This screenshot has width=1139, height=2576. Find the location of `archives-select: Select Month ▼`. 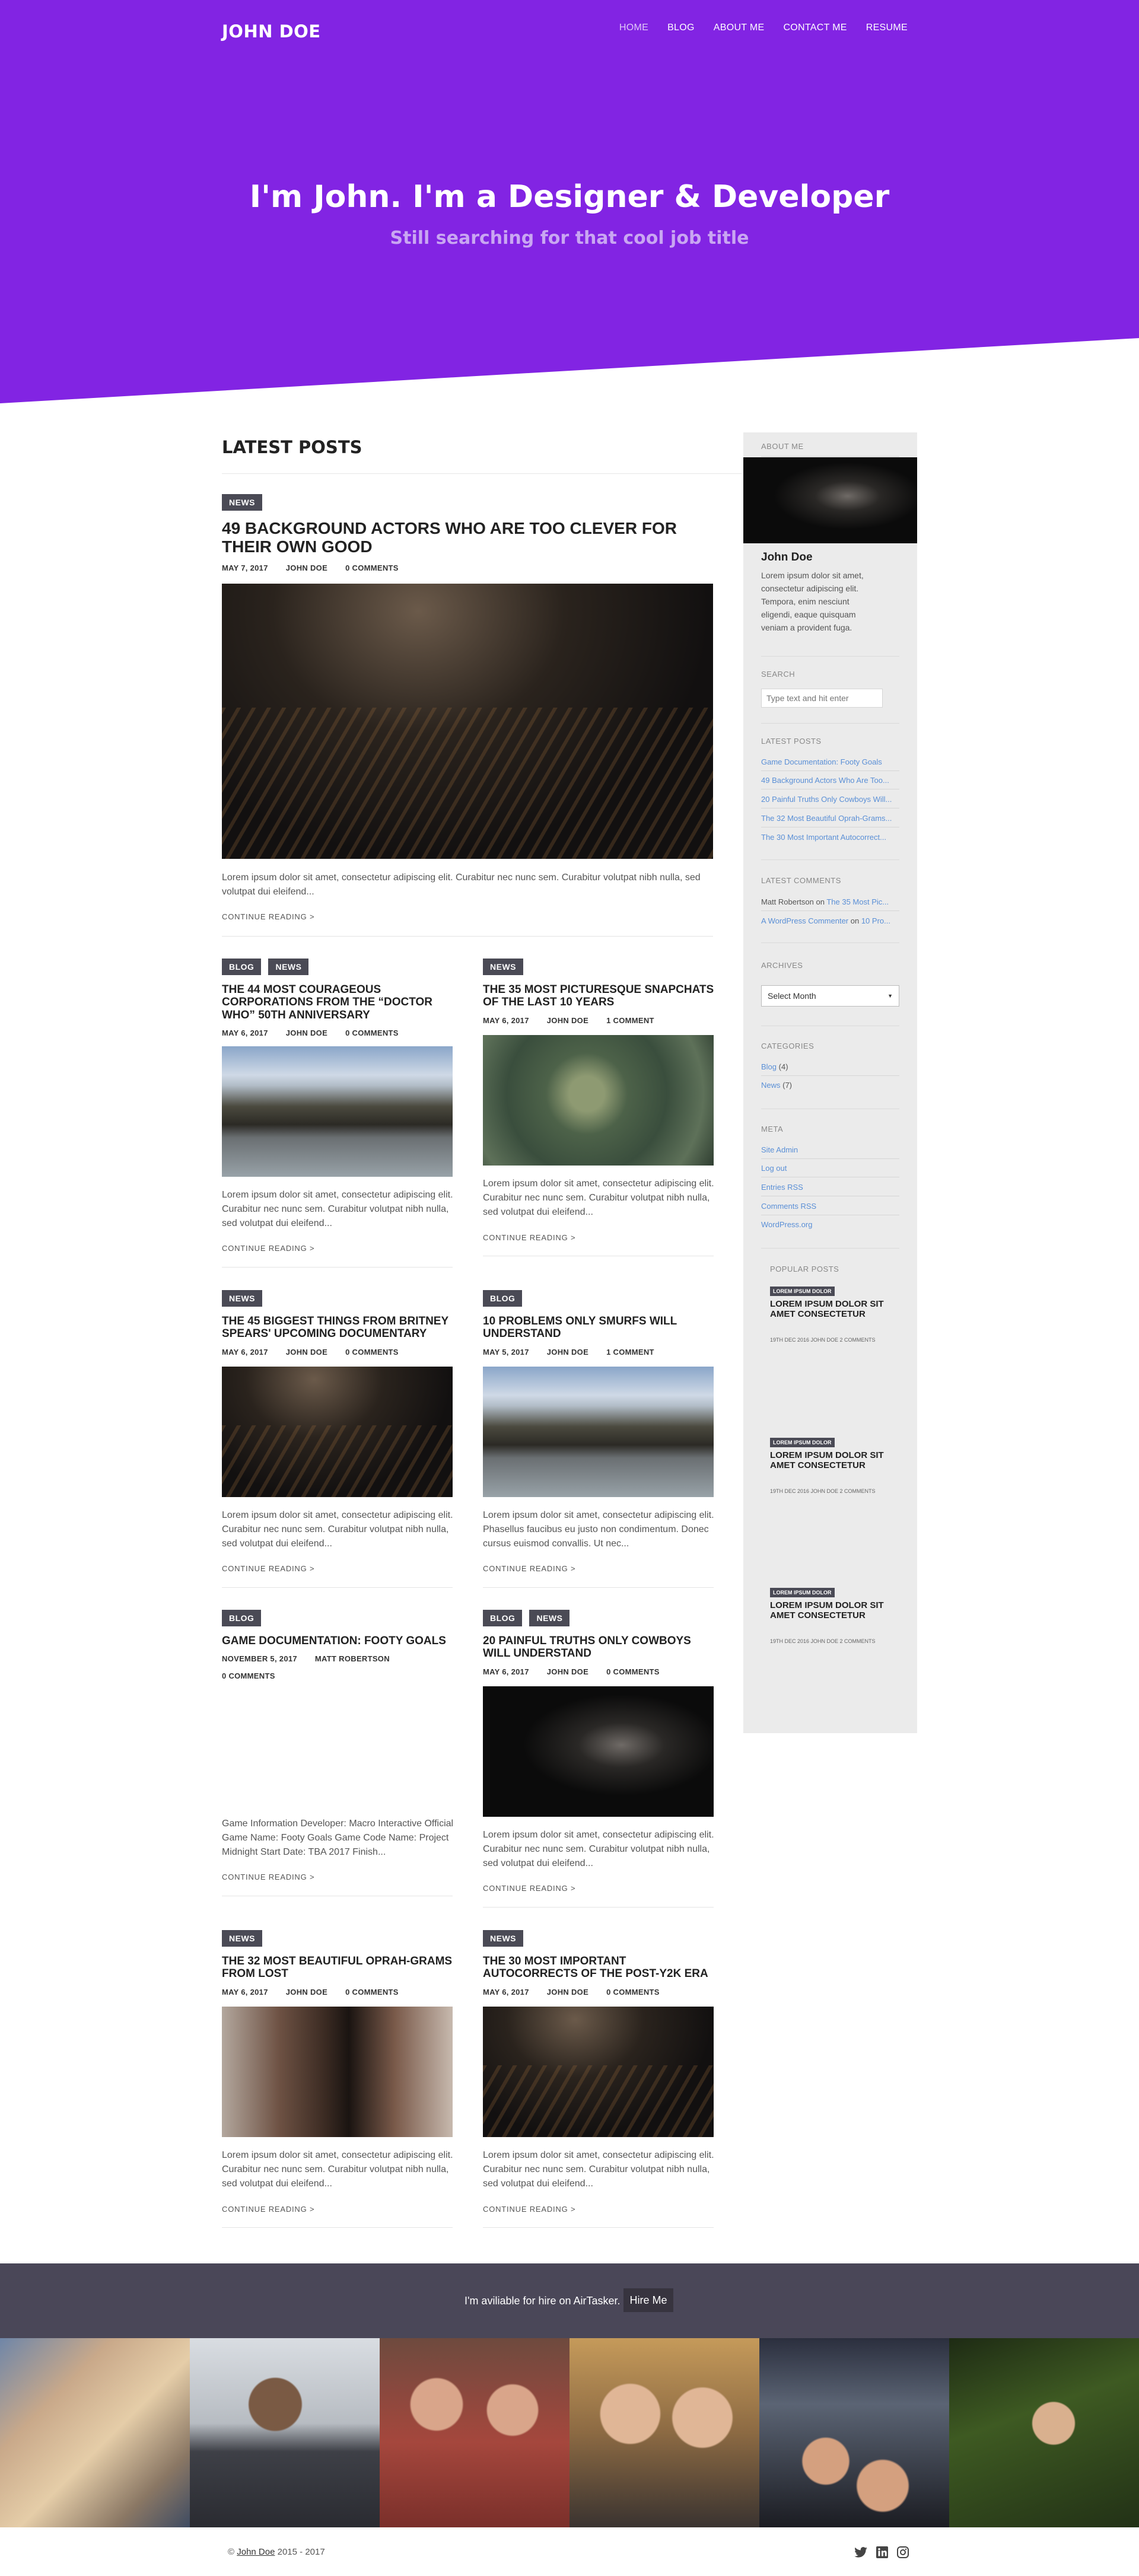

archives-select: Select Month ▼ is located at coordinates (830, 996).